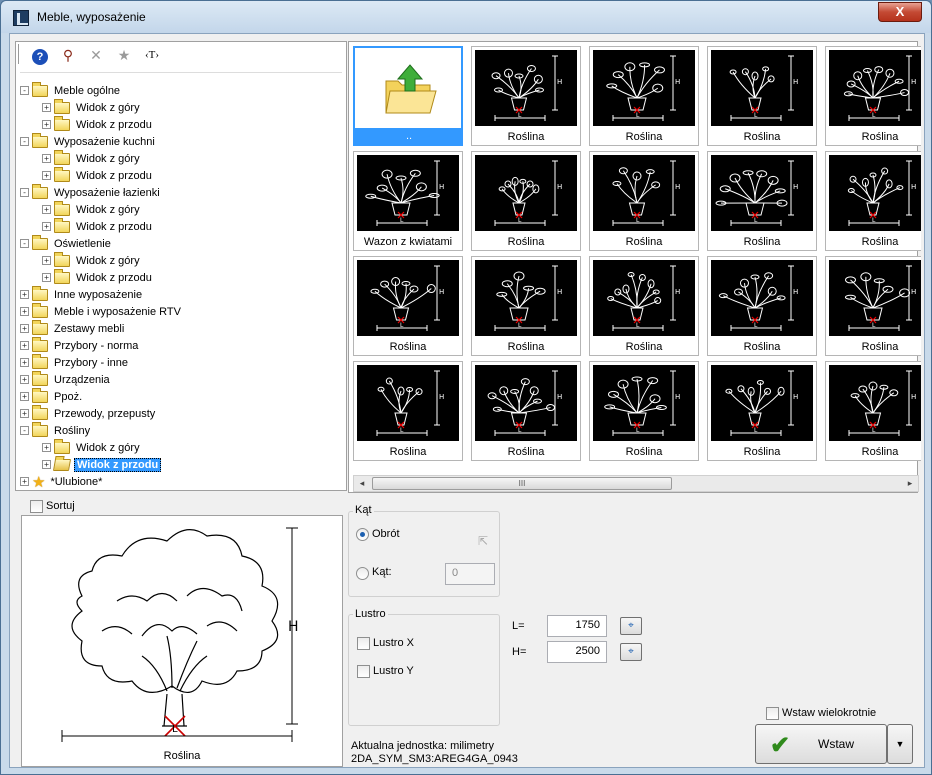 The width and height of the screenshot is (932, 775). What do you see at coordinates (75, 362) in the screenshot?
I see `tree-item: + Przybory - inne` at bounding box center [75, 362].